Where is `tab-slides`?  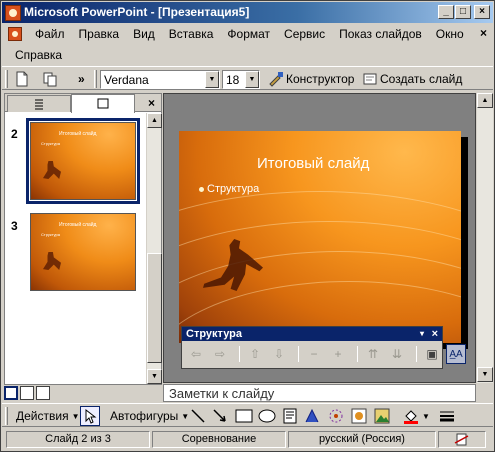
tab-slides is located at coordinates (103, 103).